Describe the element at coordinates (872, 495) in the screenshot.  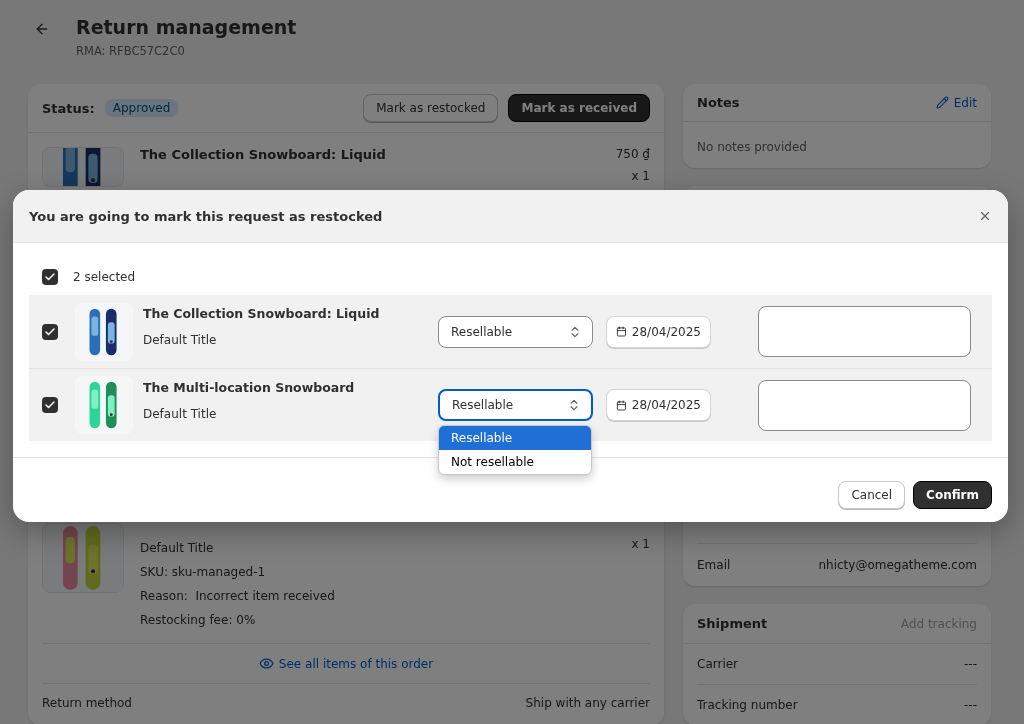
I see `cancel-button: Cancel` at that location.